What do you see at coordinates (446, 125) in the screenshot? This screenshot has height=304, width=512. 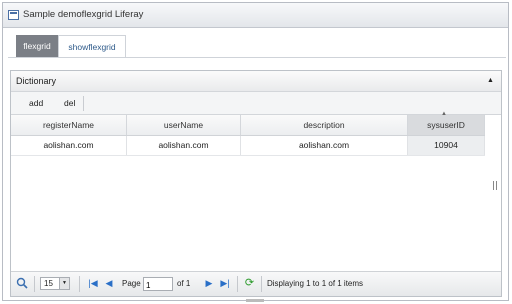 I see `column-header-sysuserid: sysuserID` at bounding box center [446, 125].